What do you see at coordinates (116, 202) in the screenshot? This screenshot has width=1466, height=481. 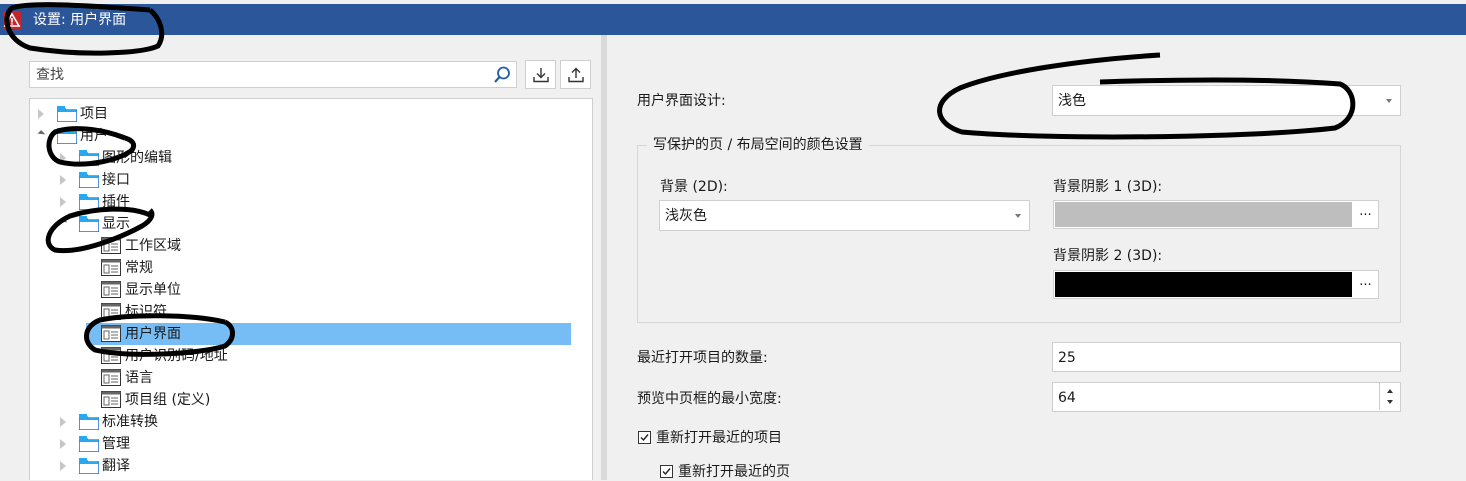 I see `tree-item-label: 插件` at bounding box center [116, 202].